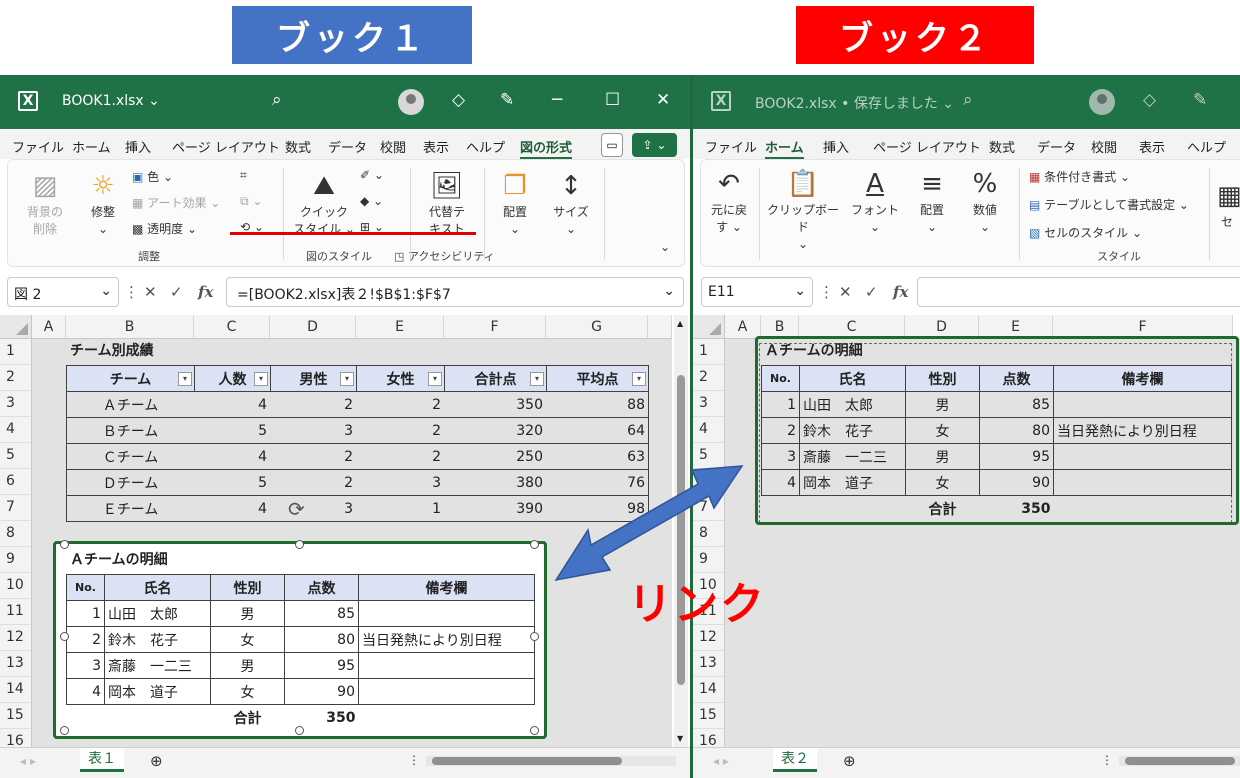 Image resolution: width=1240 pixels, height=778 pixels. Describe the element at coordinates (130, 456) in the screenshot. I see `table-cell: Ｃチーム` at that location.